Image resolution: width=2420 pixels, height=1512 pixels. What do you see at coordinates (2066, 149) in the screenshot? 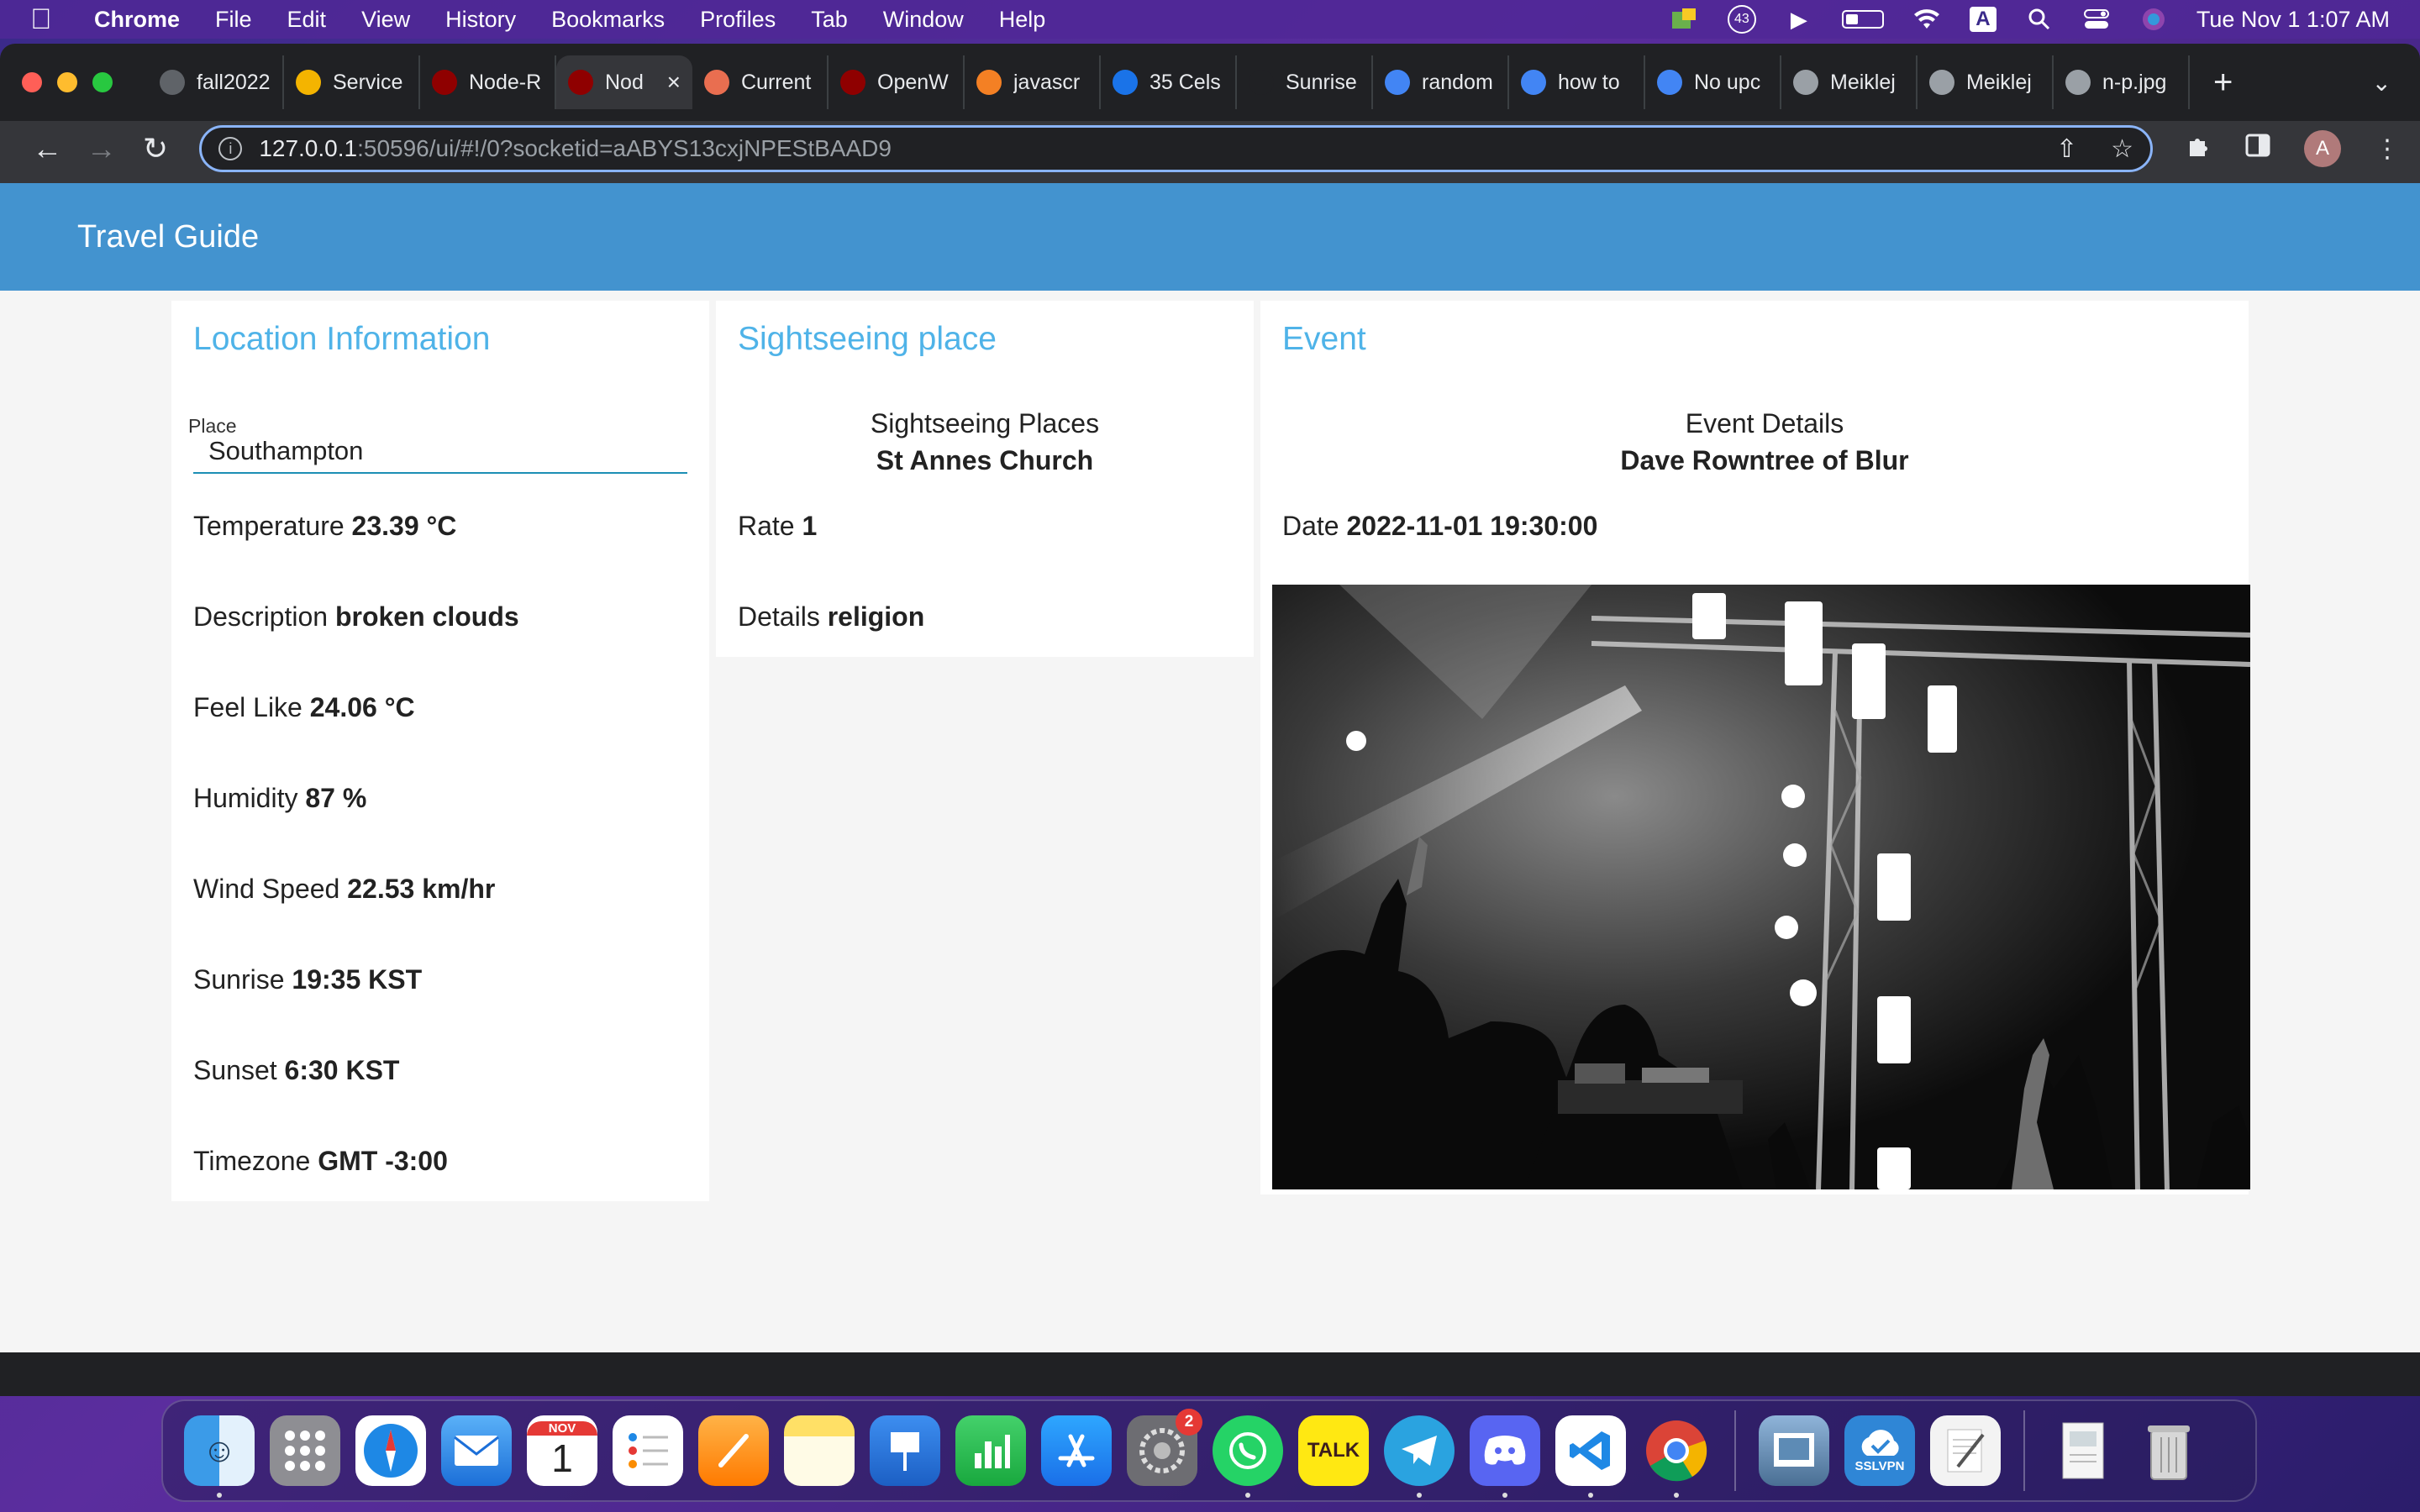
I see `share-icon: ⇧` at bounding box center [2066, 149].